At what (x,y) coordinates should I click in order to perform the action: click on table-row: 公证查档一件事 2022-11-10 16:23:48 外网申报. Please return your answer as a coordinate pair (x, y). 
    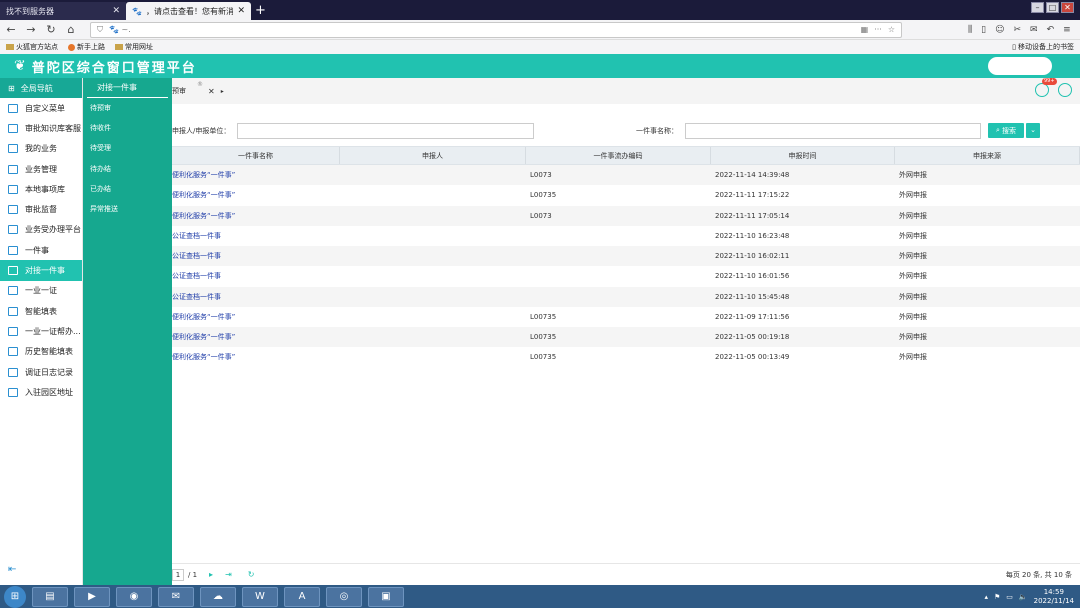
    Looking at the image, I should click on (626, 236).